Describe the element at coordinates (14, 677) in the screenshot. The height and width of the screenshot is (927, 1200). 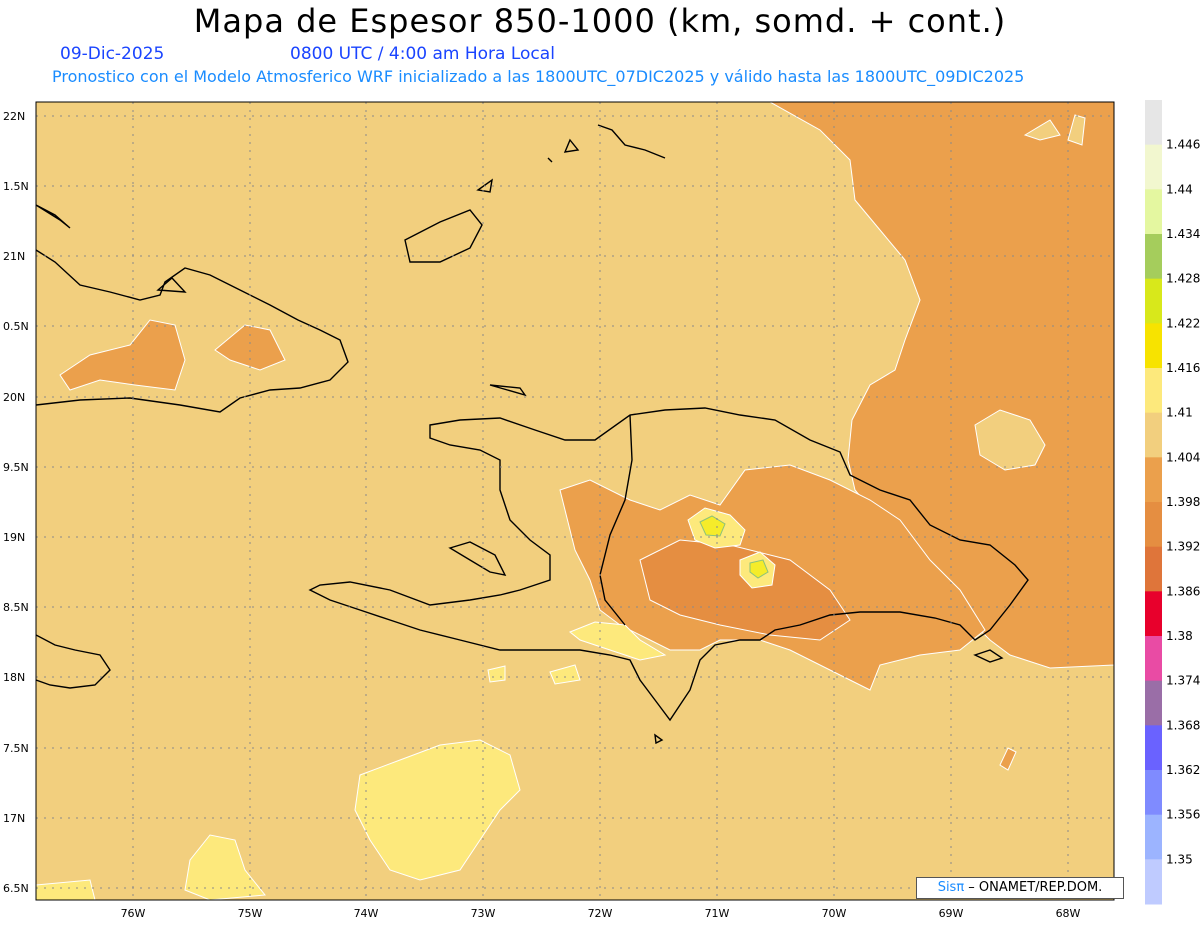
I see `lat-label: 18N` at that location.